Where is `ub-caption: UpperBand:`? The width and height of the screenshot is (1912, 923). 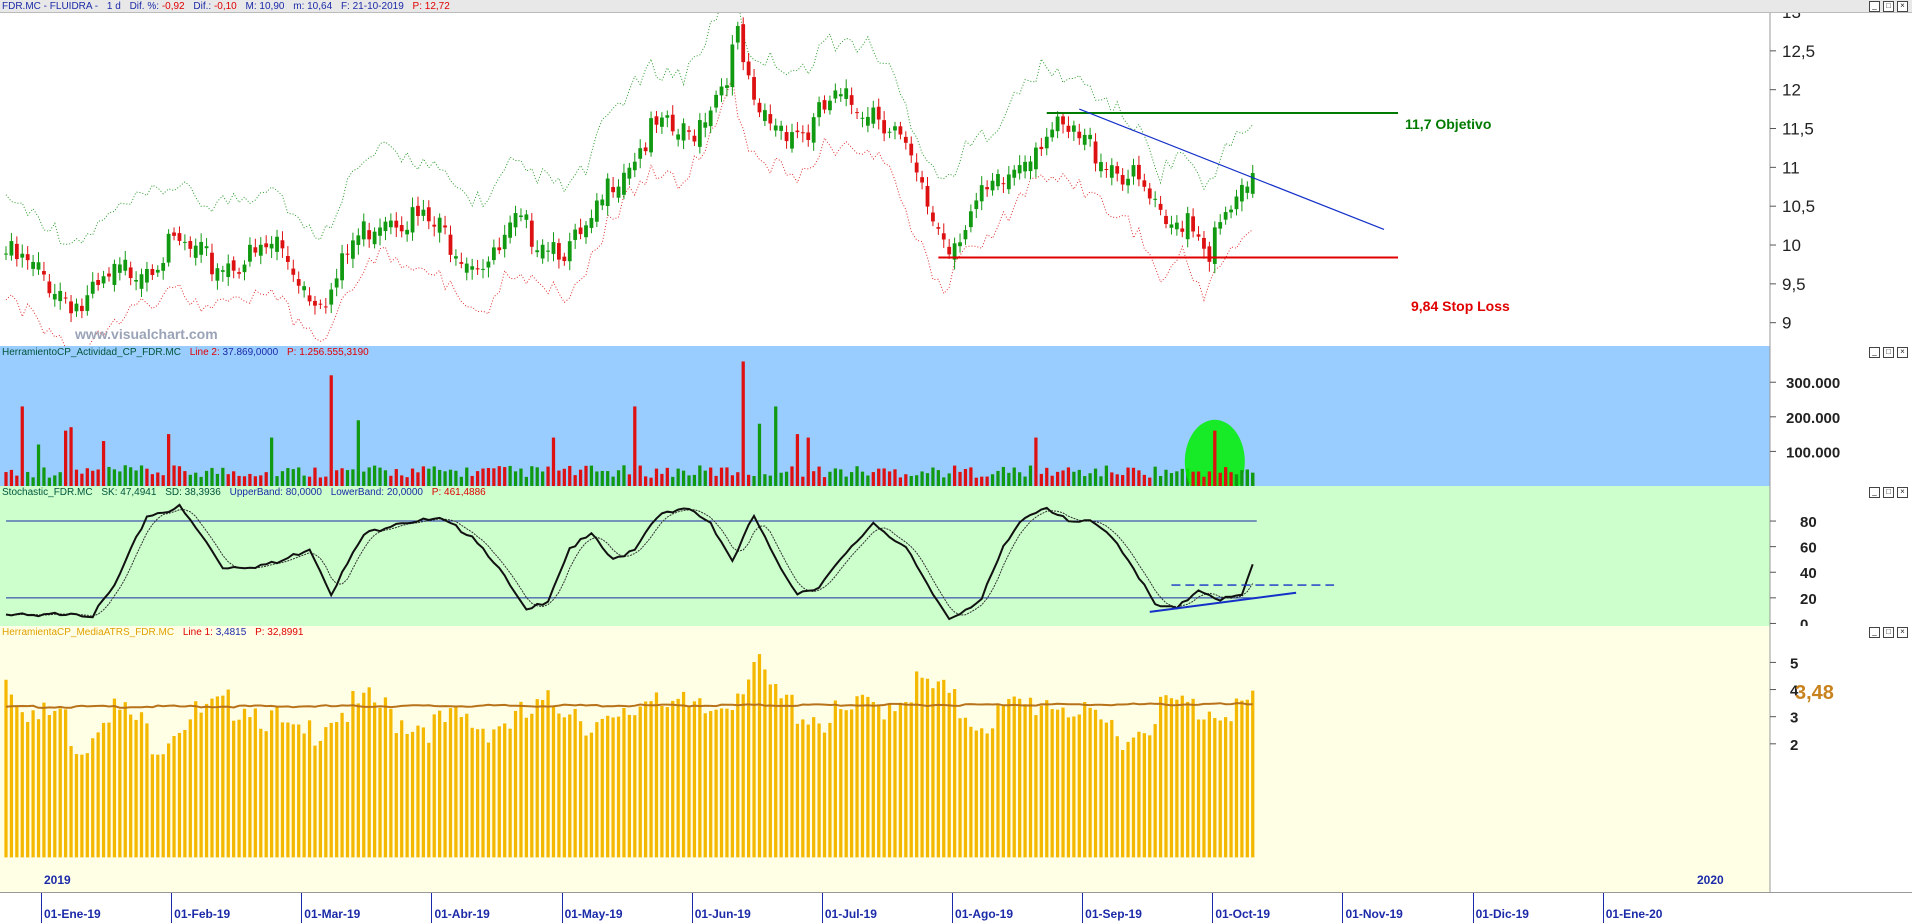 ub-caption: UpperBand: is located at coordinates (256, 492).